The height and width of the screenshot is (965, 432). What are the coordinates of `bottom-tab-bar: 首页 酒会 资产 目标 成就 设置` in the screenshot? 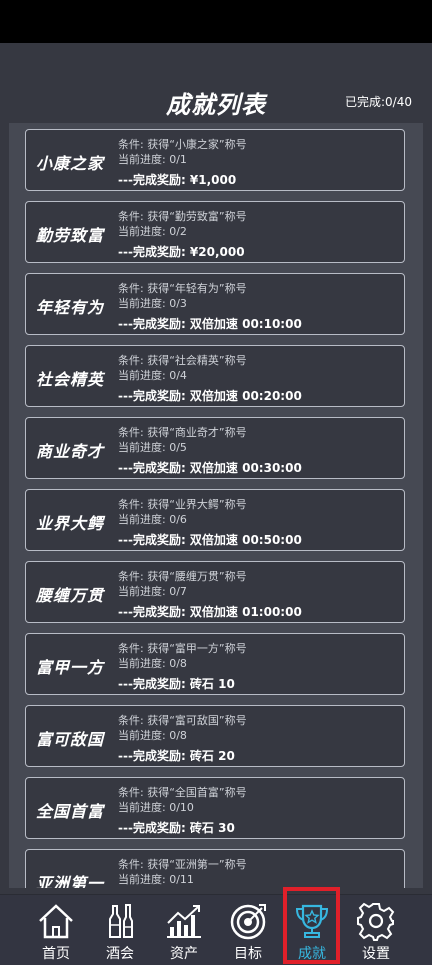 It's located at (216, 929).